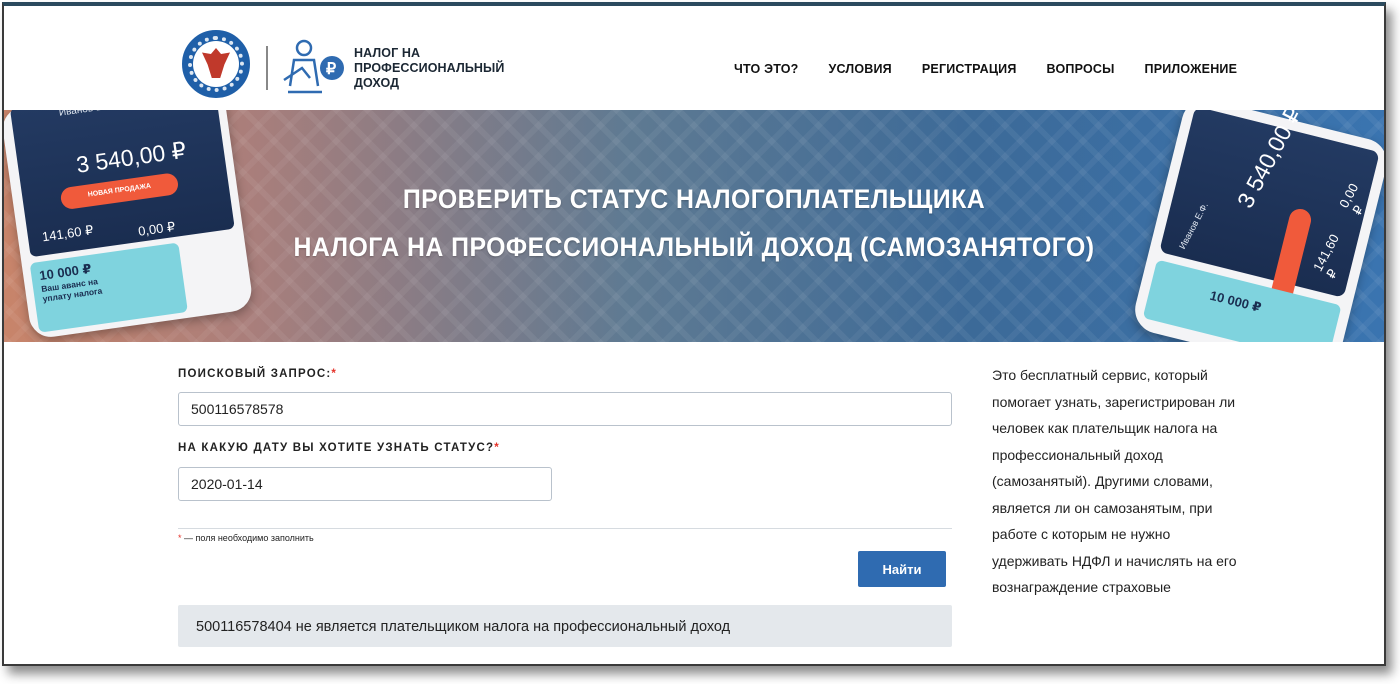 This screenshot has height=684, width=1400. I want to click on find-button: Найти, so click(902, 569).